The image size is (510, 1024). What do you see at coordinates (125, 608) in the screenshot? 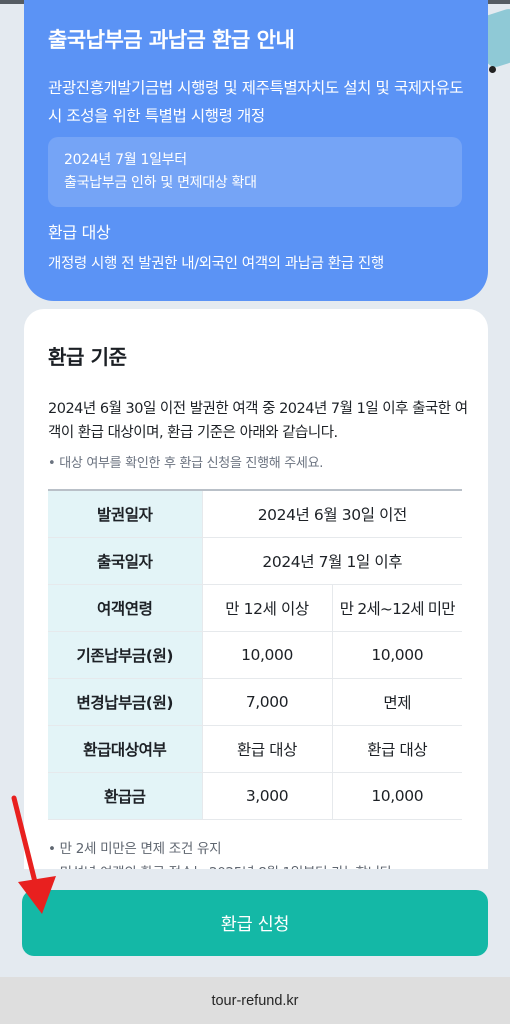
I see `row-label: 여객연령` at bounding box center [125, 608].